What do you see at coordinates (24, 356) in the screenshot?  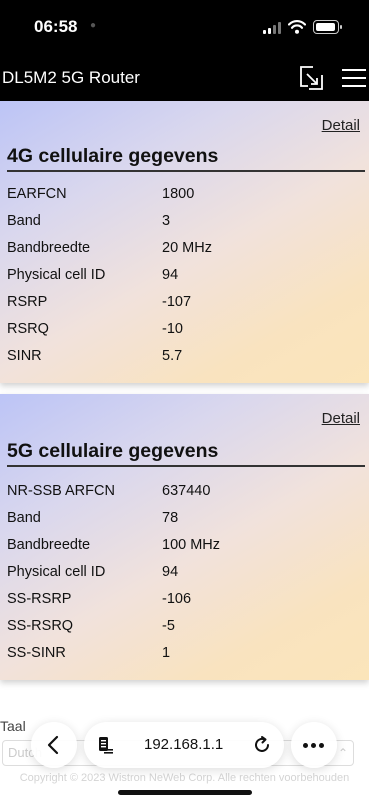 I see `row-label: SINR` at bounding box center [24, 356].